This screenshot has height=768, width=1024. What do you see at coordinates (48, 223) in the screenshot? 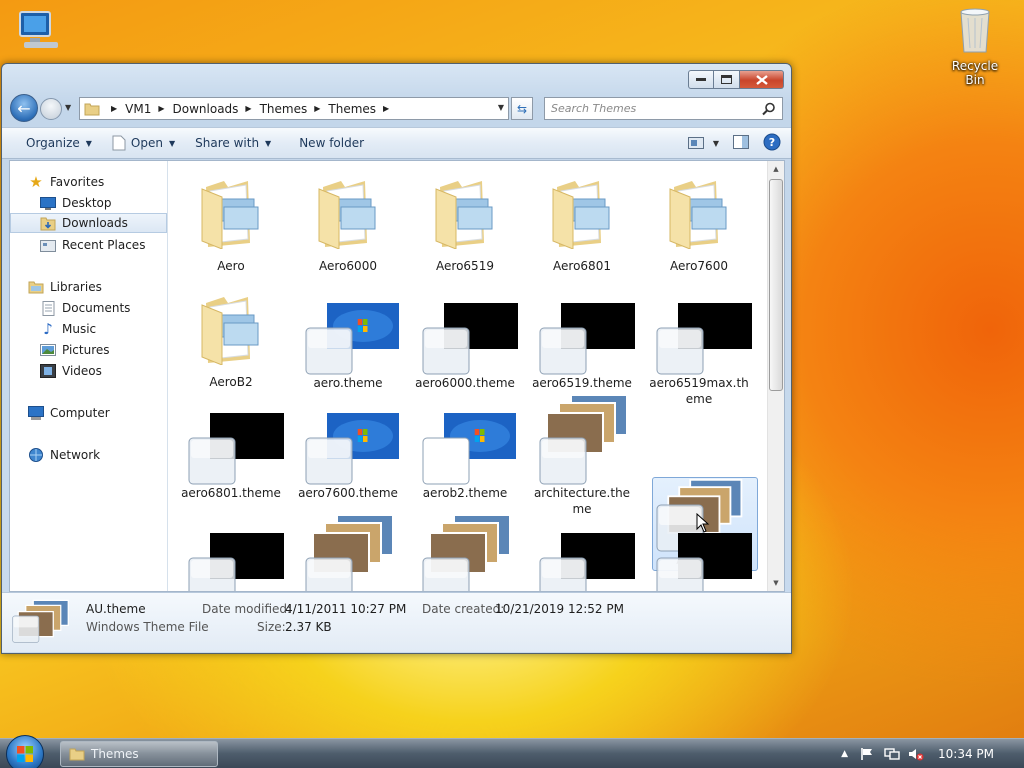
I see `downloads-folder-icon` at bounding box center [48, 223].